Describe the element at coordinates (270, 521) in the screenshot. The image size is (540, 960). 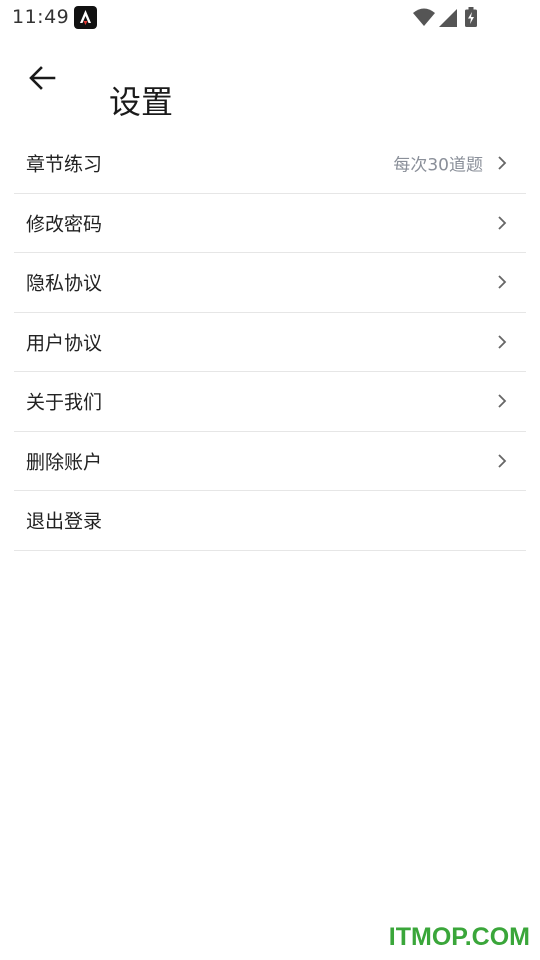
I see `settings-item-logout: 退出登录` at that location.